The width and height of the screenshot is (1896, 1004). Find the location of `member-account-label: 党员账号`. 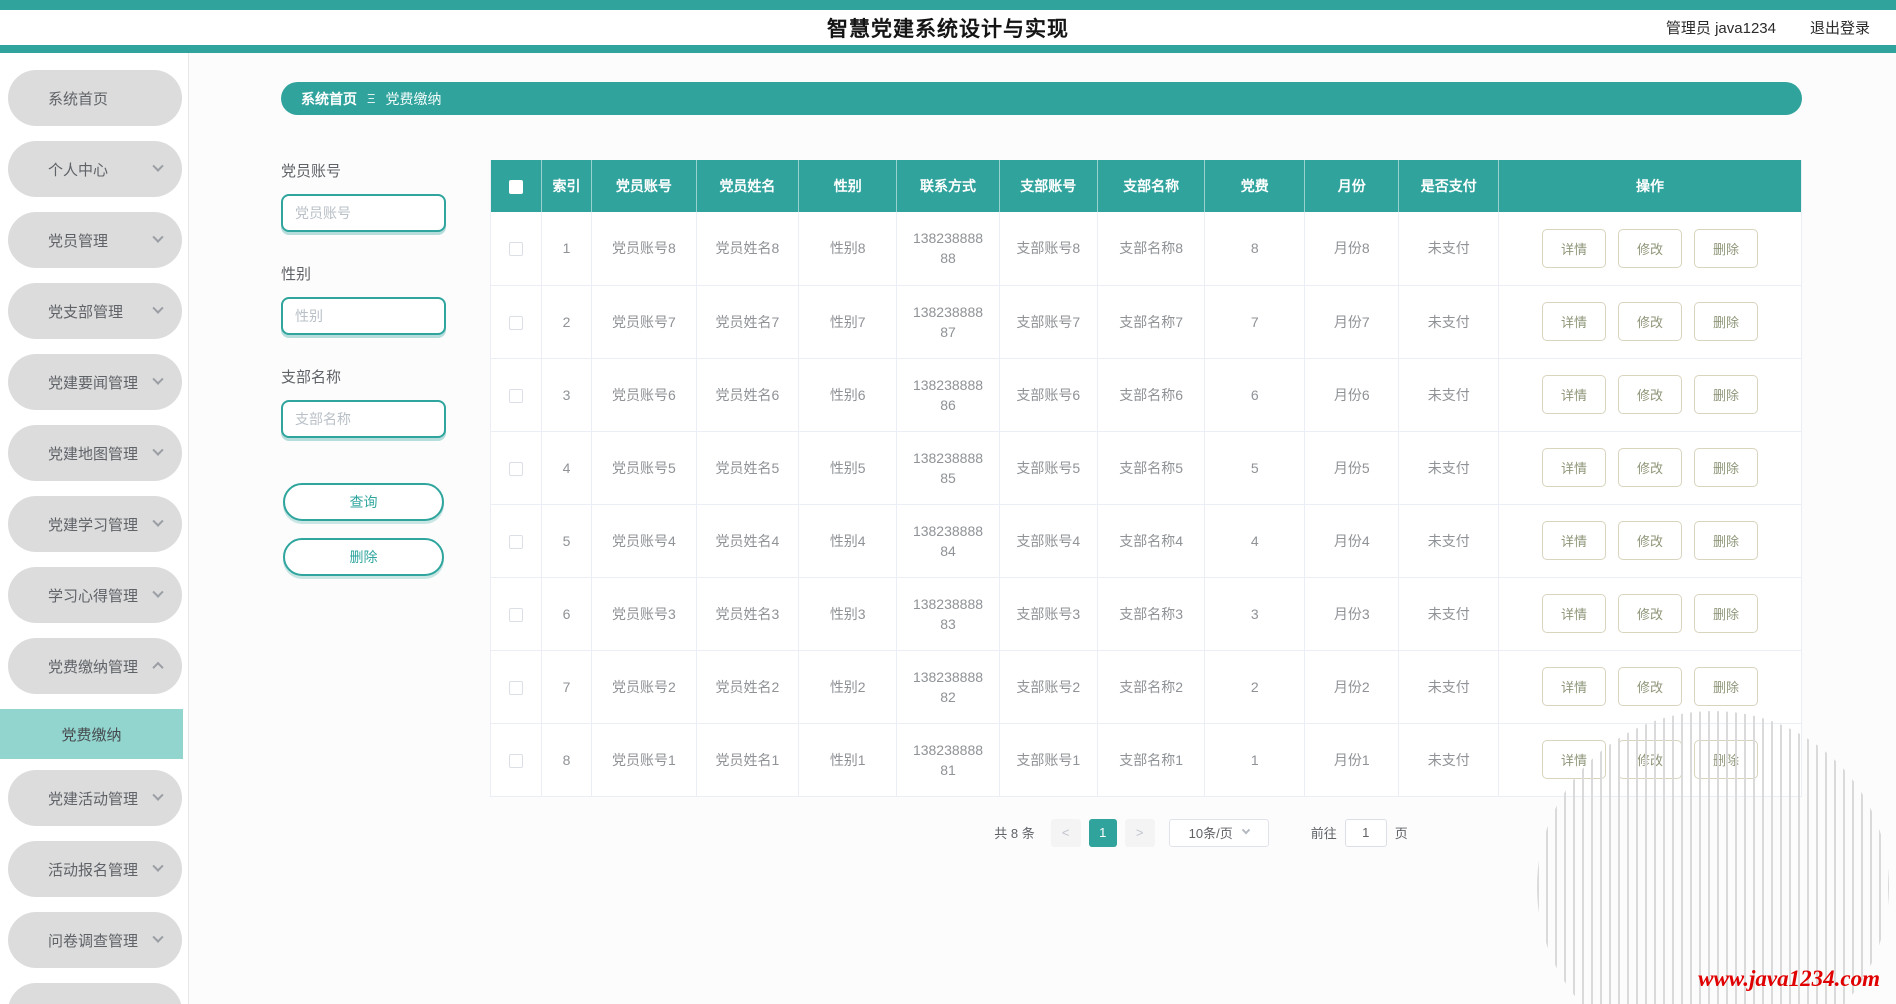

member-account-label: 党员账号 is located at coordinates (311, 171).